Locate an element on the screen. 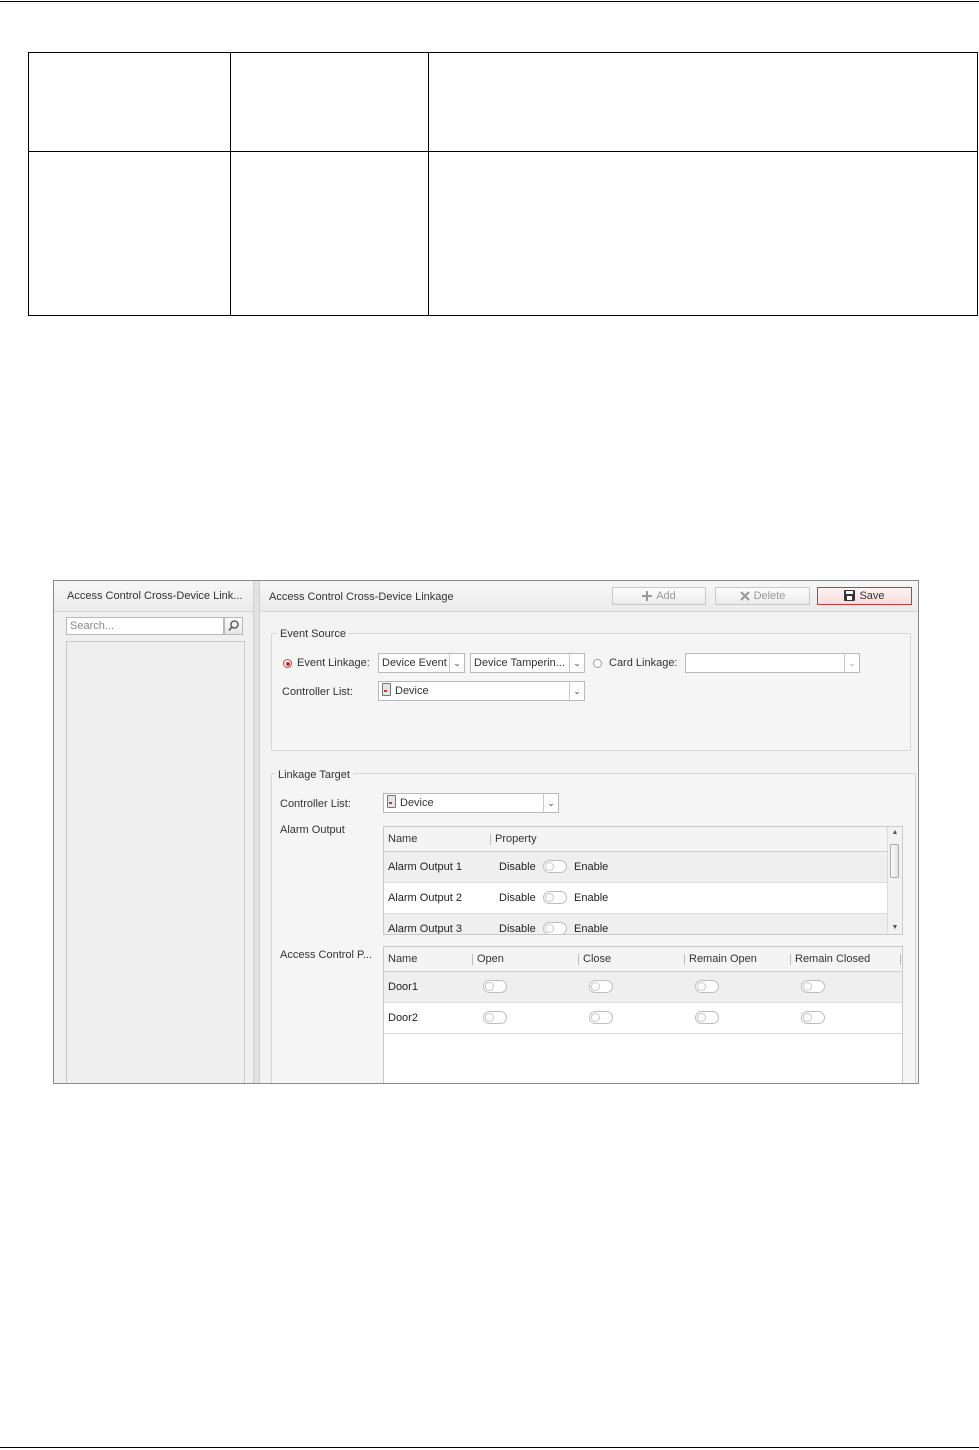 Image resolution: width=979 pixels, height=1450 pixels. alarm-output-name: Alarm Output 2 is located at coordinates (425, 898).